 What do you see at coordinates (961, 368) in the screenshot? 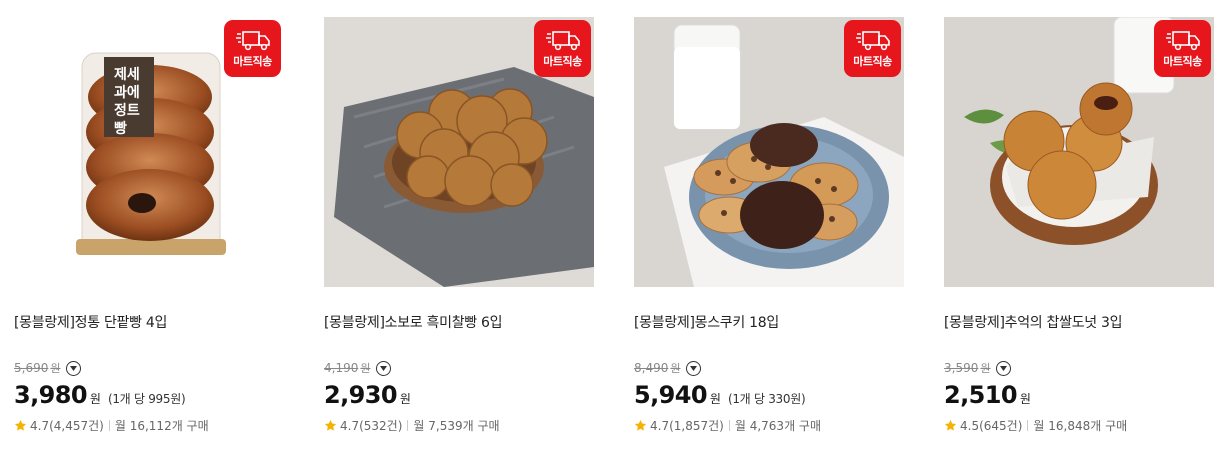
I see `original-price: 3,590` at bounding box center [961, 368].